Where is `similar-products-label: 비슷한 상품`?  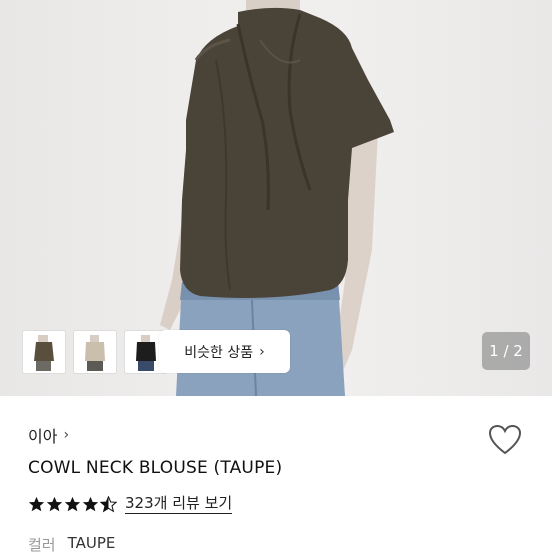
similar-products-label: 비슷한 상품 is located at coordinates (219, 352).